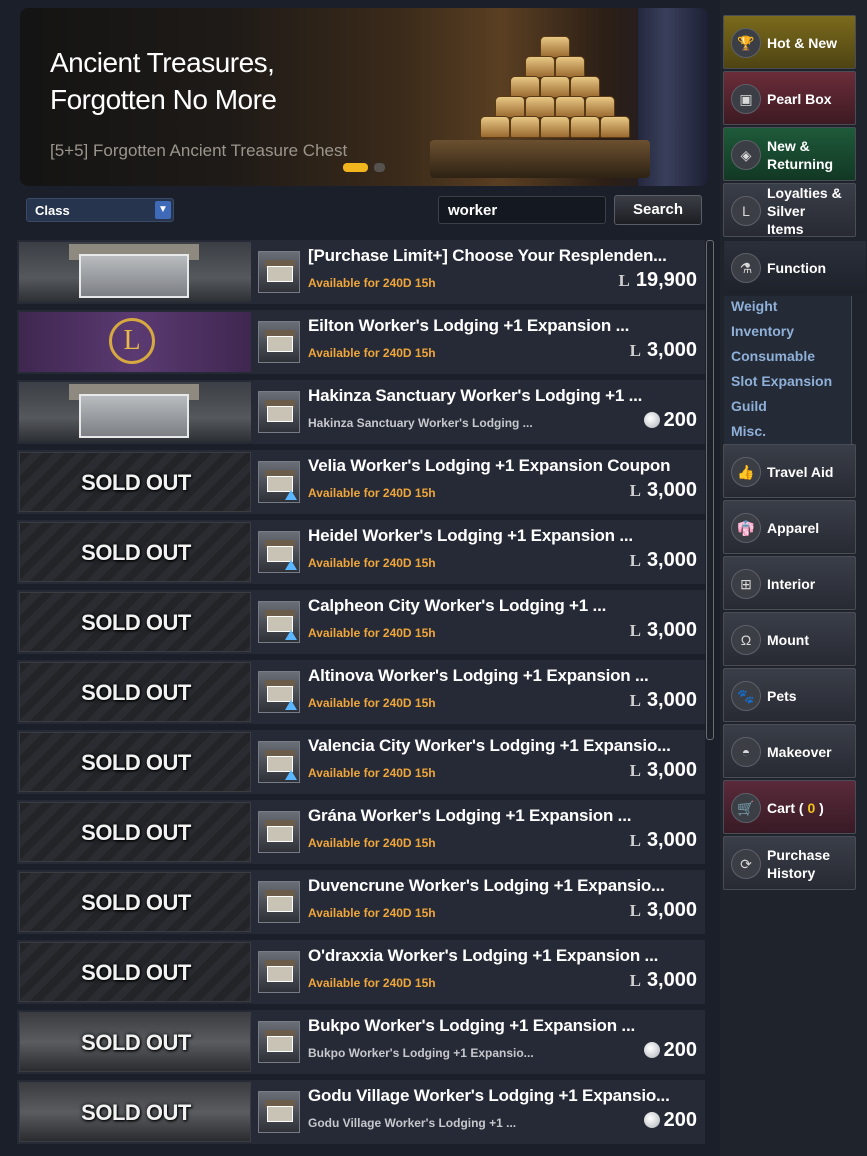 The height and width of the screenshot is (1156, 867). What do you see at coordinates (789, 98) in the screenshot?
I see `category-pearl-box: ▣ Pearl Box` at bounding box center [789, 98].